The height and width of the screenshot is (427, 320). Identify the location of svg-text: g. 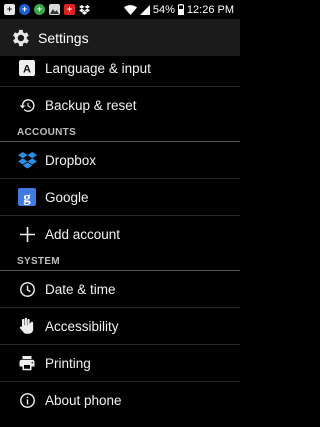
(27, 198).